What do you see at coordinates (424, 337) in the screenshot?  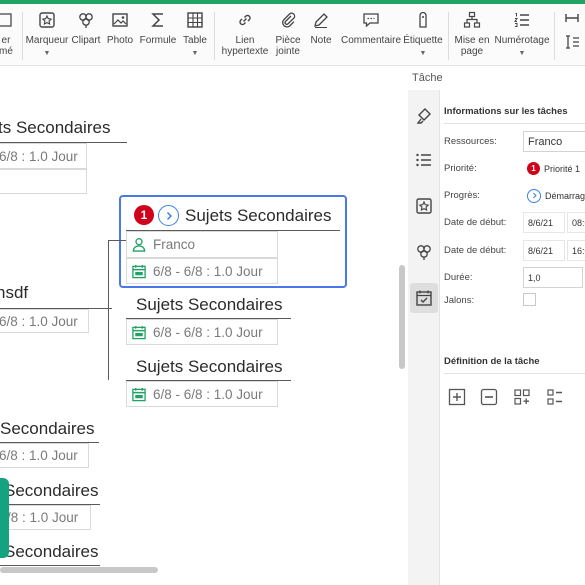 I see `panel-icon-bar` at bounding box center [424, 337].